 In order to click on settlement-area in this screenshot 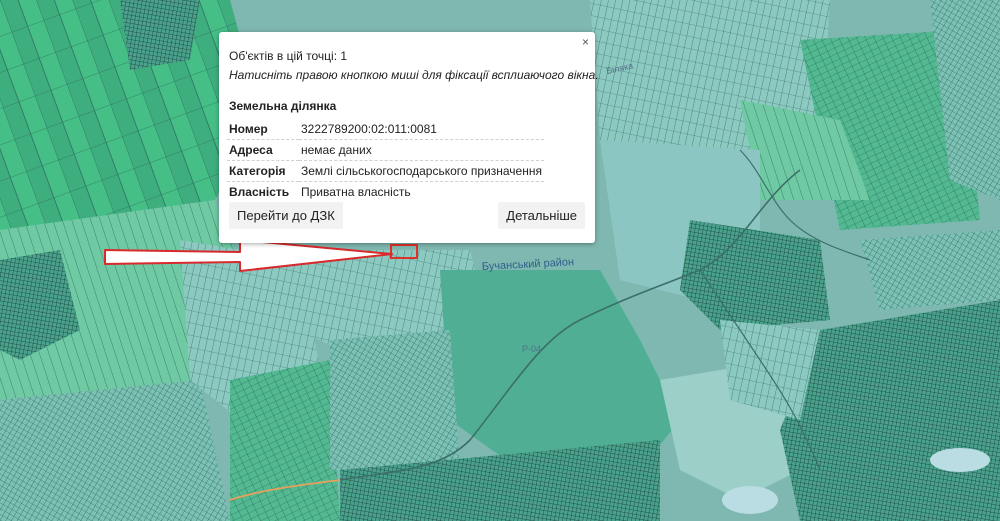, I will do `click(160, 35)`.